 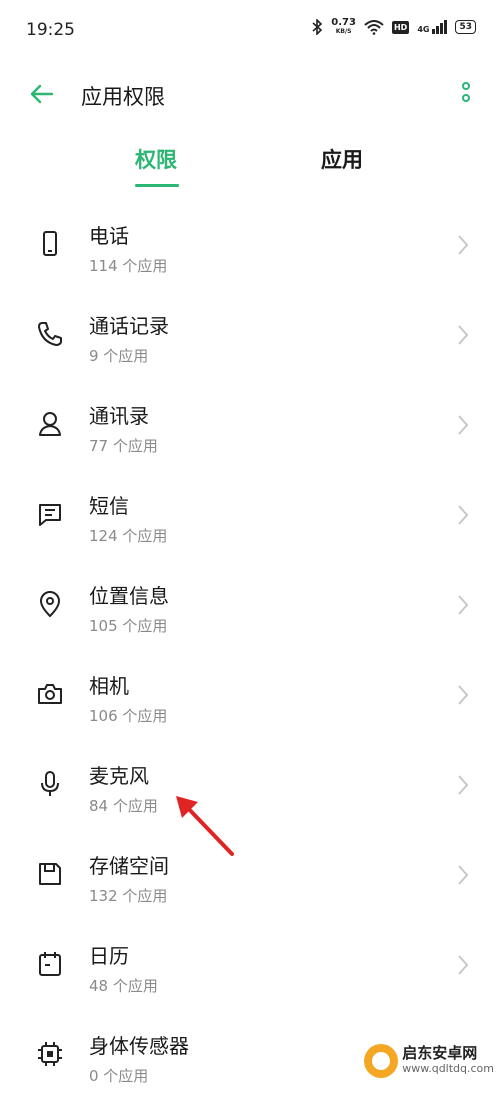 What do you see at coordinates (50, 604) in the screenshot?
I see `location-icon` at bounding box center [50, 604].